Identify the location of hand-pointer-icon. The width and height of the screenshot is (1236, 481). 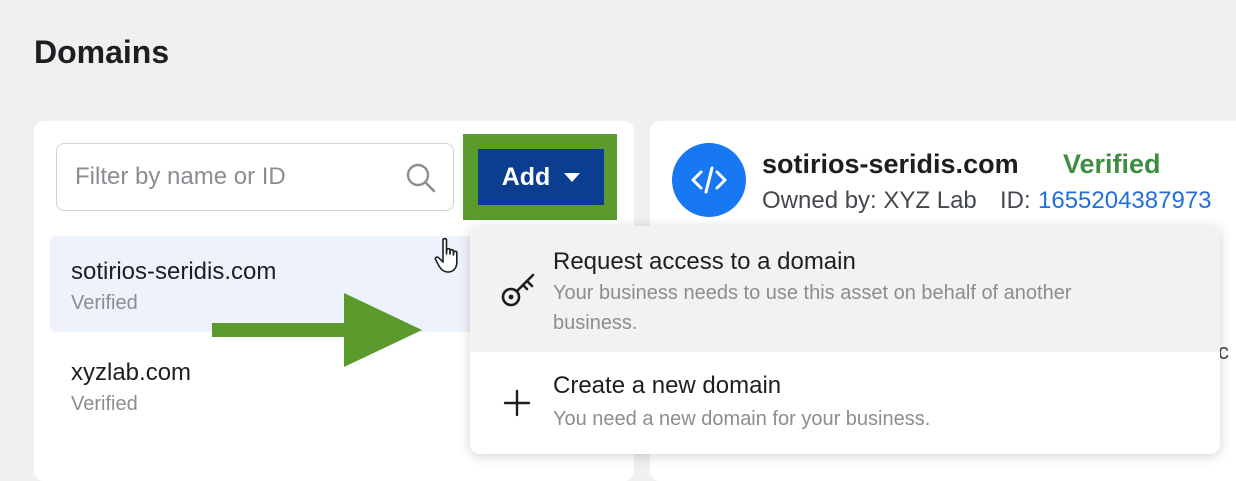
(446, 255).